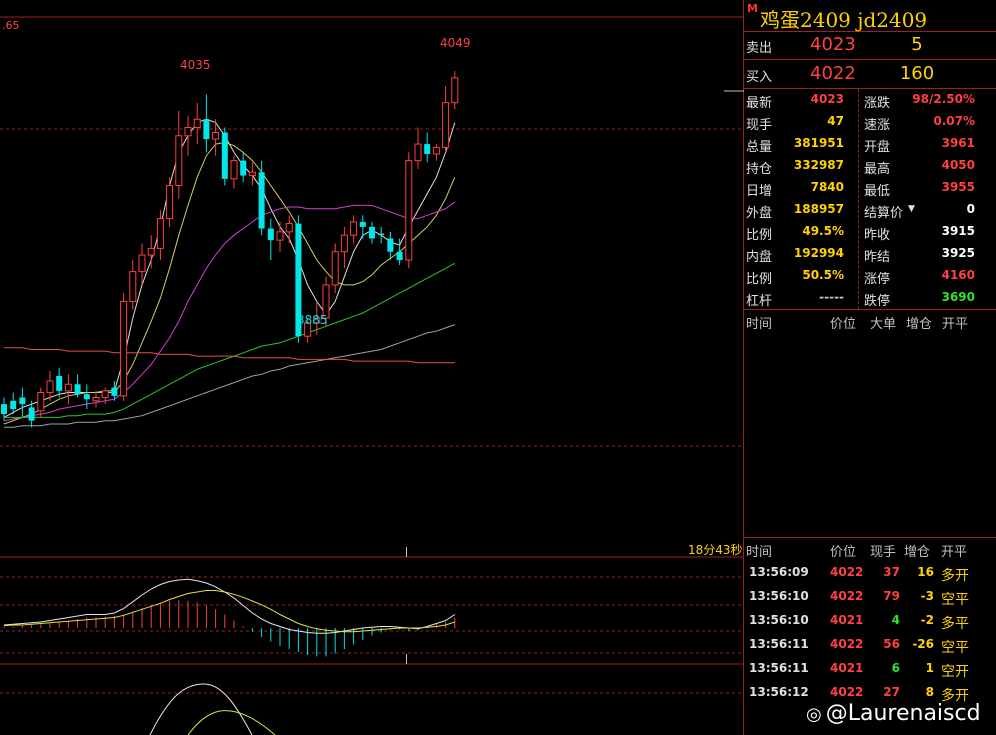 Image resolution: width=996 pixels, height=735 pixels. What do you see at coordinates (870, 276) in the screenshot?
I see `stat-row: 比例 50.5% 涨停 4160` at bounding box center [870, 276].